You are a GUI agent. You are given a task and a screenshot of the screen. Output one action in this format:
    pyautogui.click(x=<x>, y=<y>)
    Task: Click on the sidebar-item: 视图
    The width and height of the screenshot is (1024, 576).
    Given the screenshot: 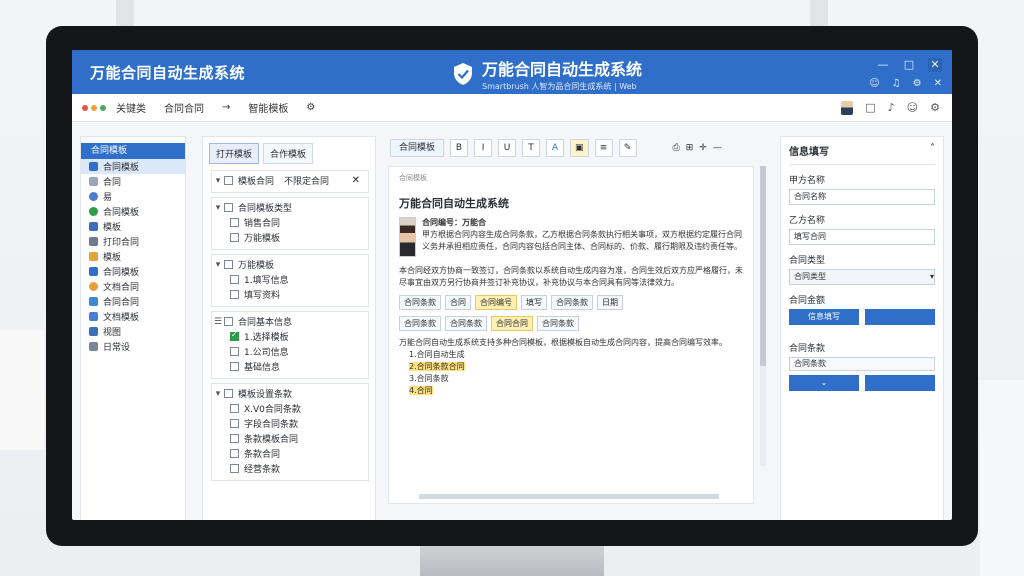 What is the action you would take?
    pyautogui.click(x=133, y=331)
    